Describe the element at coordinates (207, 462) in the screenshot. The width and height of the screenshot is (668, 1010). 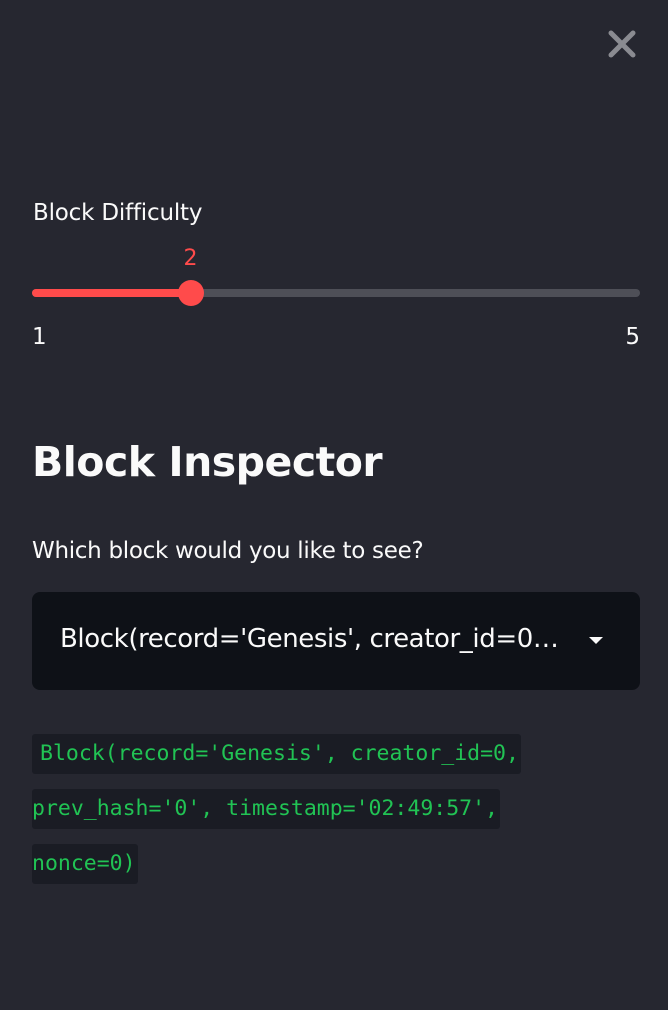
I see `block-inspector-title: Block Inspector` at that location.